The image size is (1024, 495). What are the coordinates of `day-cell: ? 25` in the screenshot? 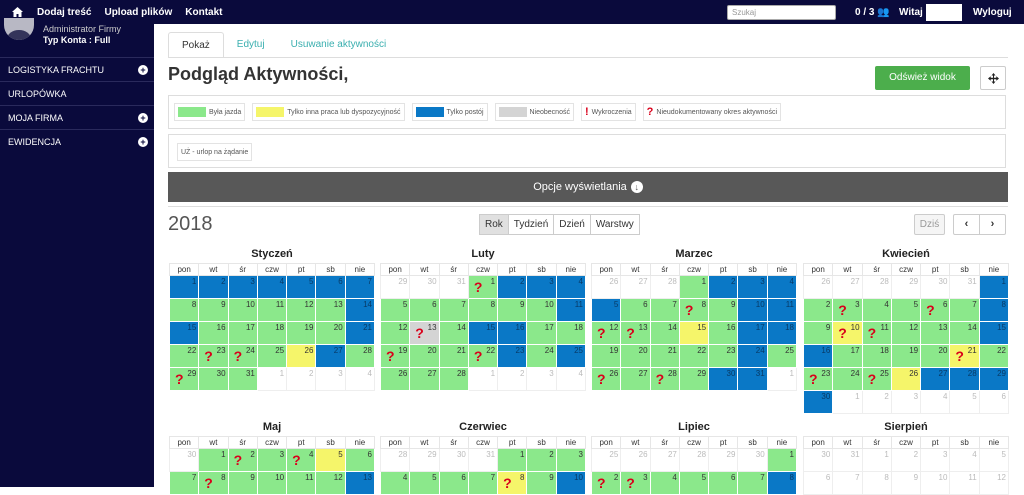 It's located at (876, 379).